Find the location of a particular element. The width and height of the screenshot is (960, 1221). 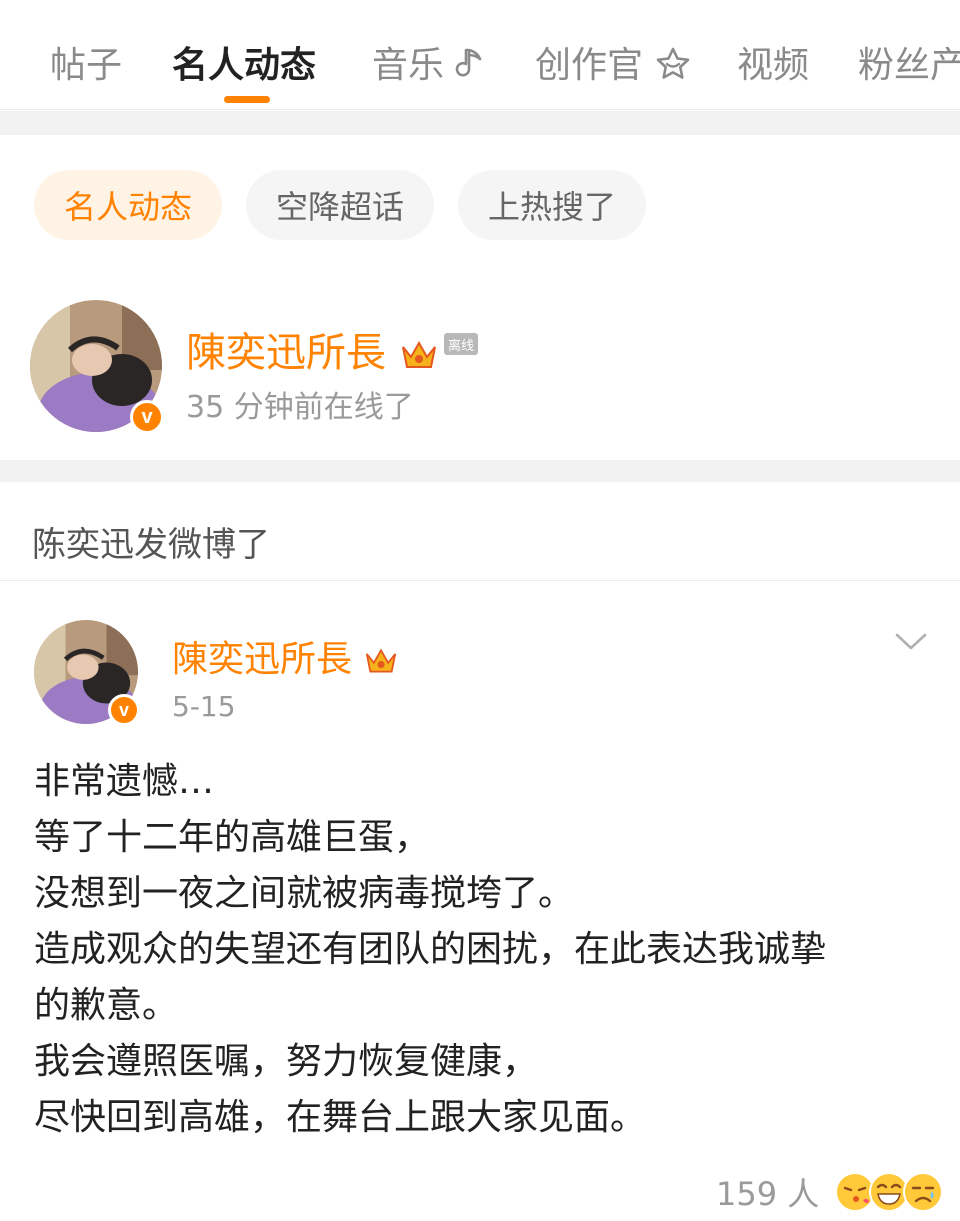

tab-label: 帖子 is located at coordinates (86, 65).